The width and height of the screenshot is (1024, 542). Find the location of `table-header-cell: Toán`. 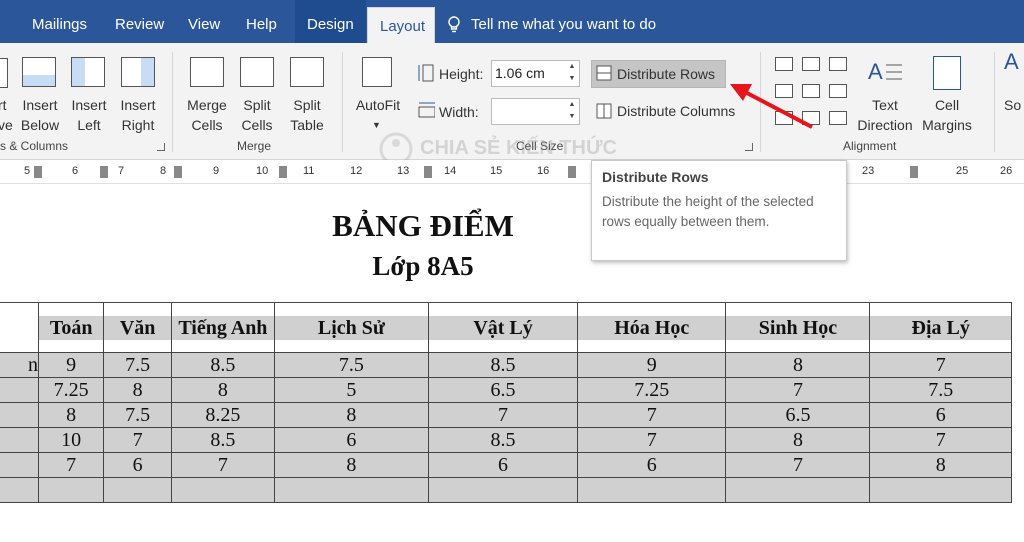

table-header-cell: Toán is located at coordinates (71, 327).